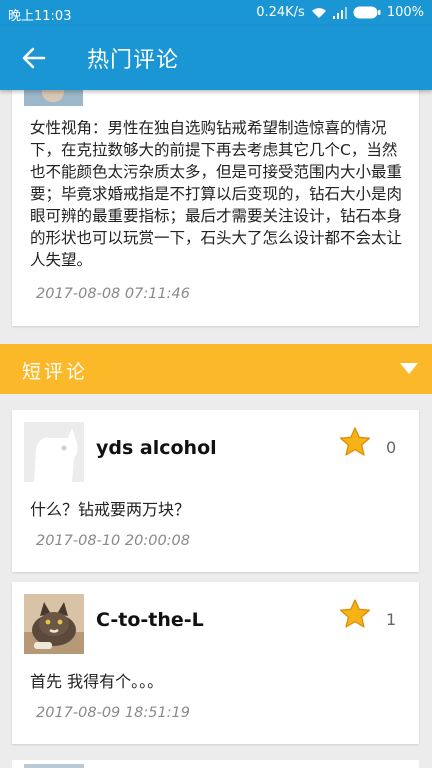 The image size is (432, 768). What do you see at coordinates (409, 368) in the screenshot?
I see `caret-down-icon` at bounding box center [409, 368].